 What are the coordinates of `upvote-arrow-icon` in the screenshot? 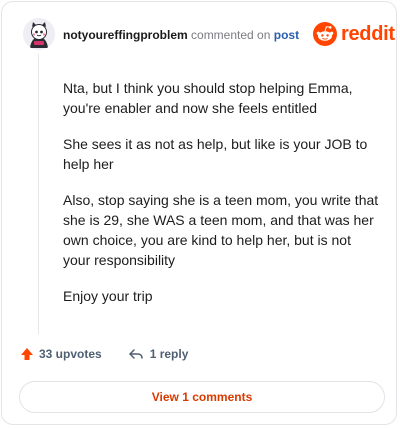 It's located at (27, 354).